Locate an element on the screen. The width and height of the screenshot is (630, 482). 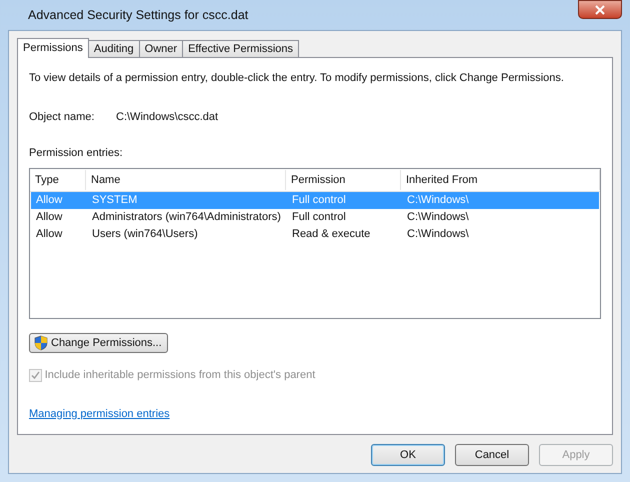
help-link: Managing permission entries is located at coordinates (99, 414).